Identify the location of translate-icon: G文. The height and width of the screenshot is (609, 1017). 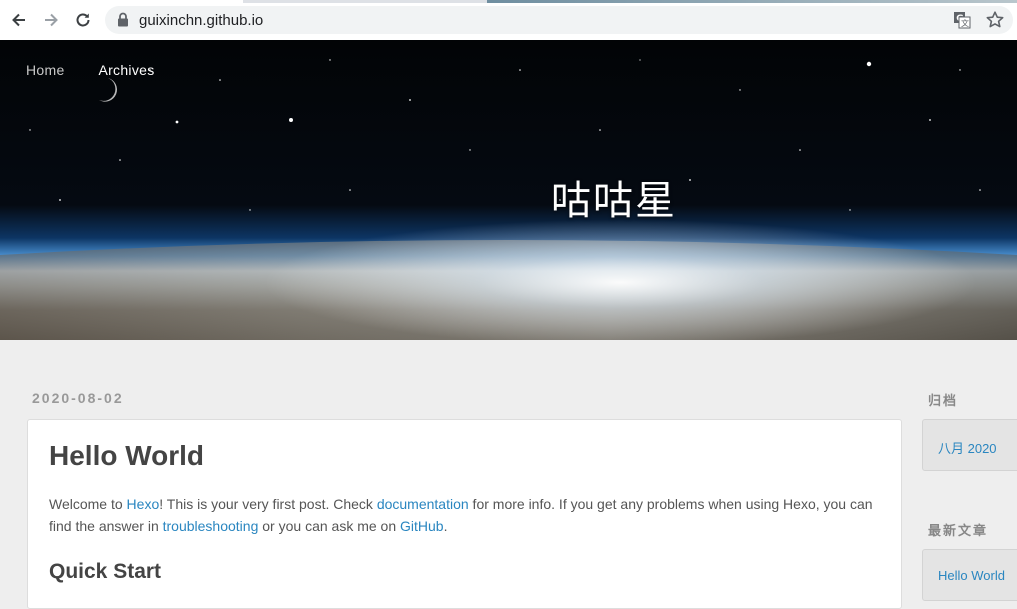
(962, 20).